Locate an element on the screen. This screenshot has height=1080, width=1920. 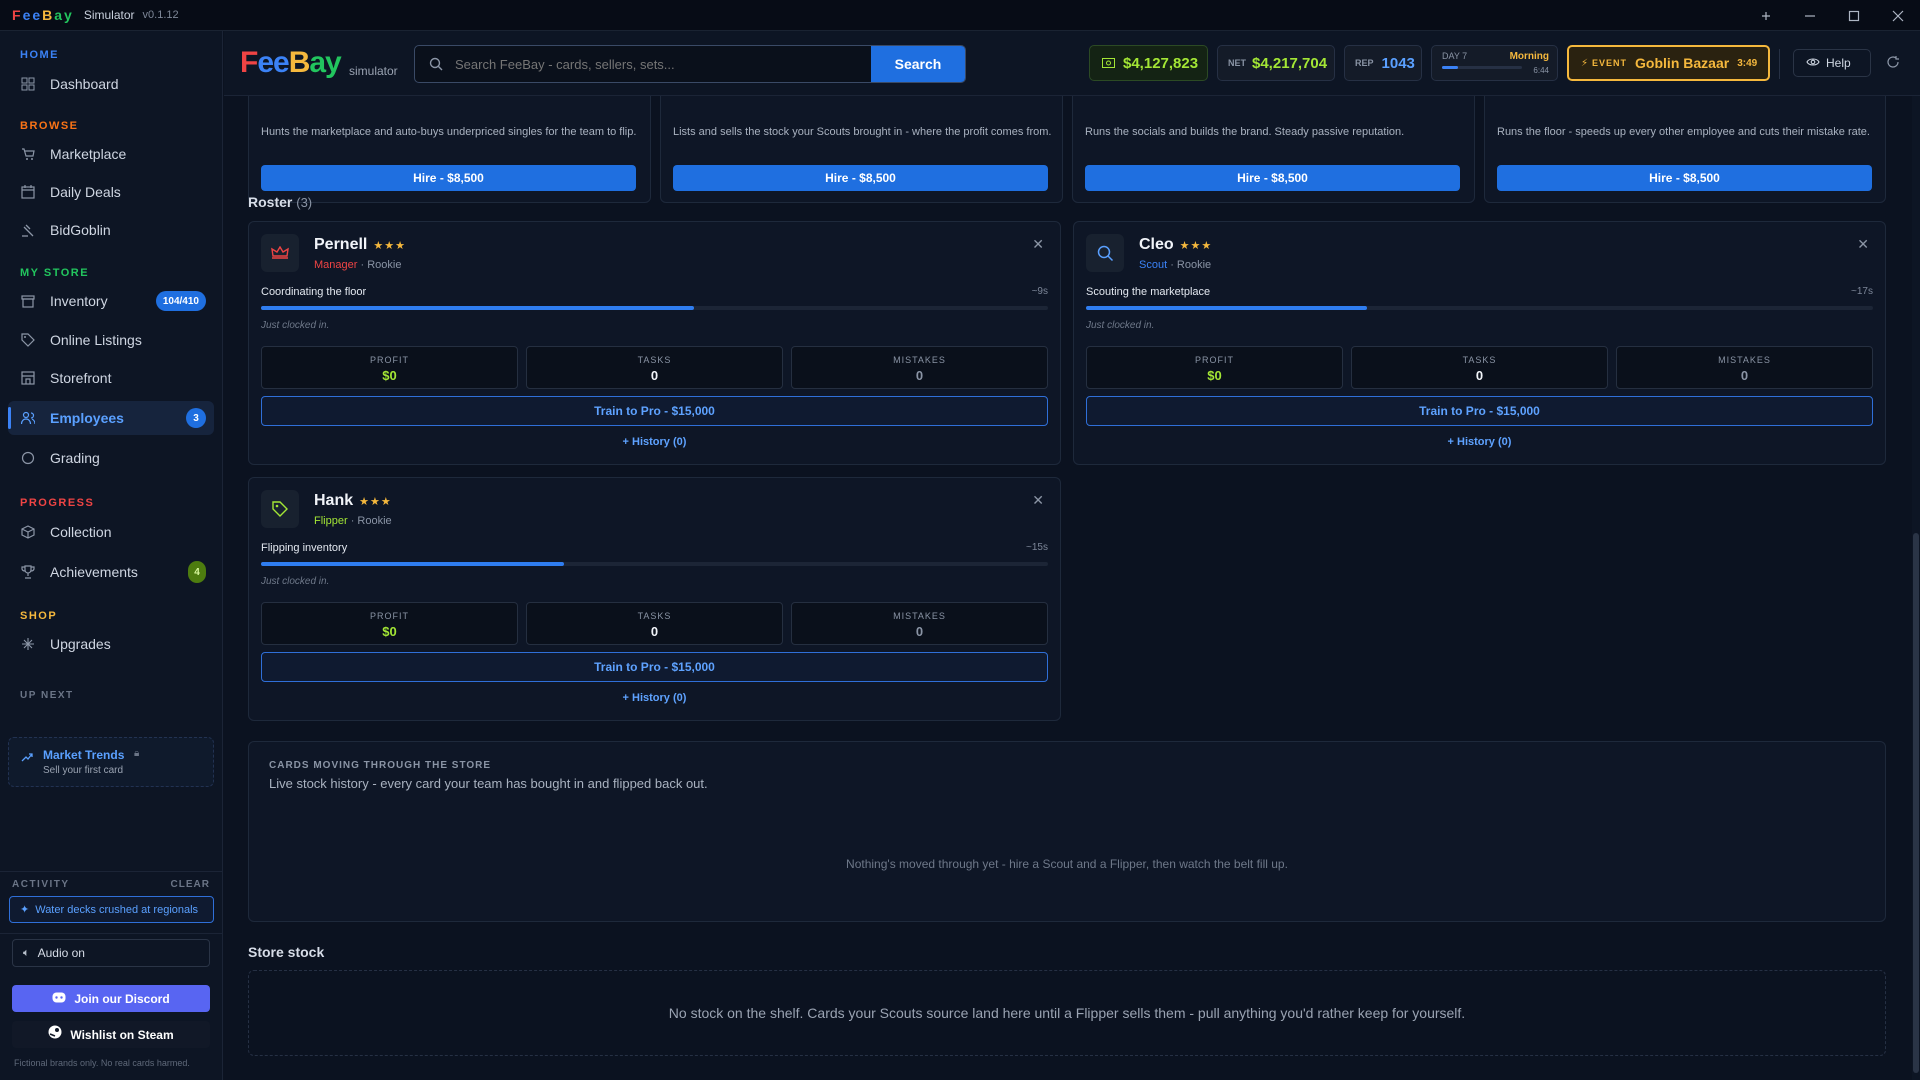
role-label: Scout is located at coordinates (1153, 265).